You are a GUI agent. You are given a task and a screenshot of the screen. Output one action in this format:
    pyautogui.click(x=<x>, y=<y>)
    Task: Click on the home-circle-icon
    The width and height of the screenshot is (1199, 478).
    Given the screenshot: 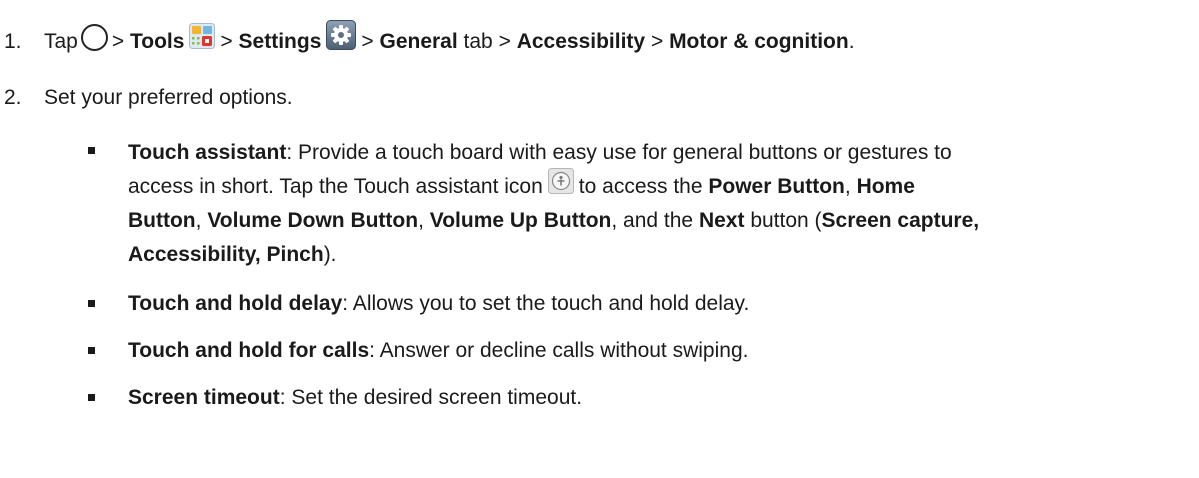 What is the action you would take?
    pyautogui.click(x=94, y=37)
    